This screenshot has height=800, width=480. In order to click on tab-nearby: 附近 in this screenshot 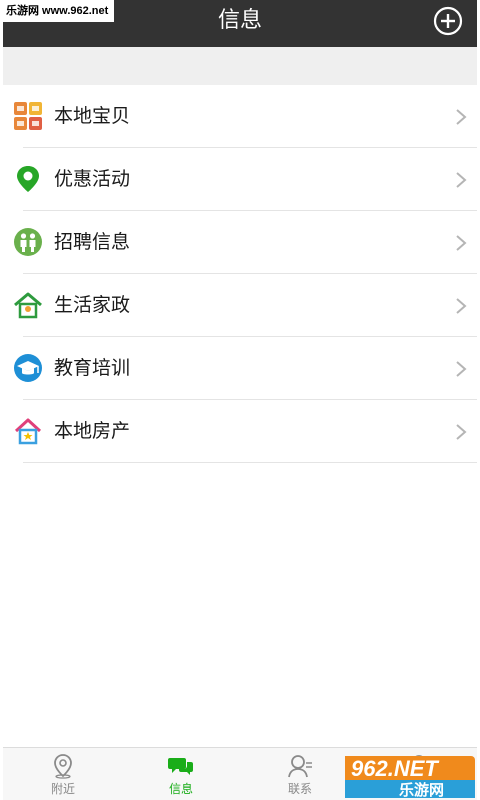, I will do `click(63, 774)`.